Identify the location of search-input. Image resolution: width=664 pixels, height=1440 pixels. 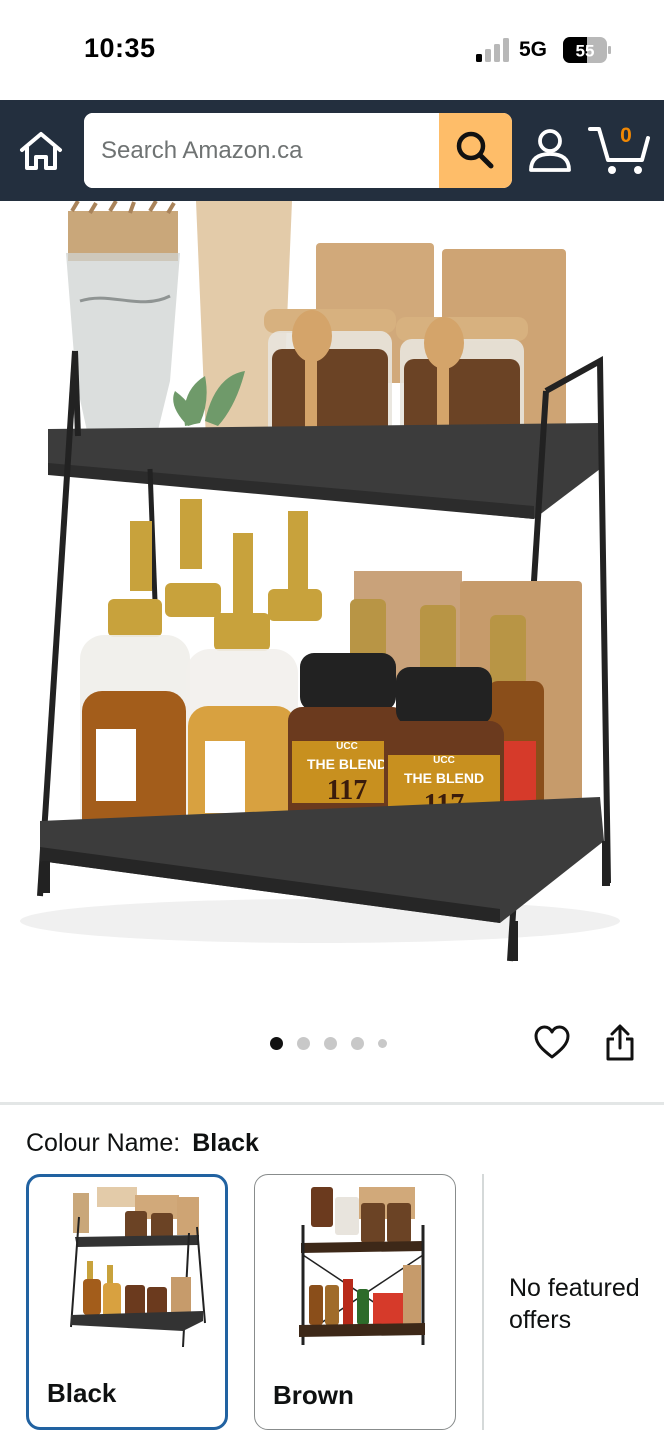
(261, 150).